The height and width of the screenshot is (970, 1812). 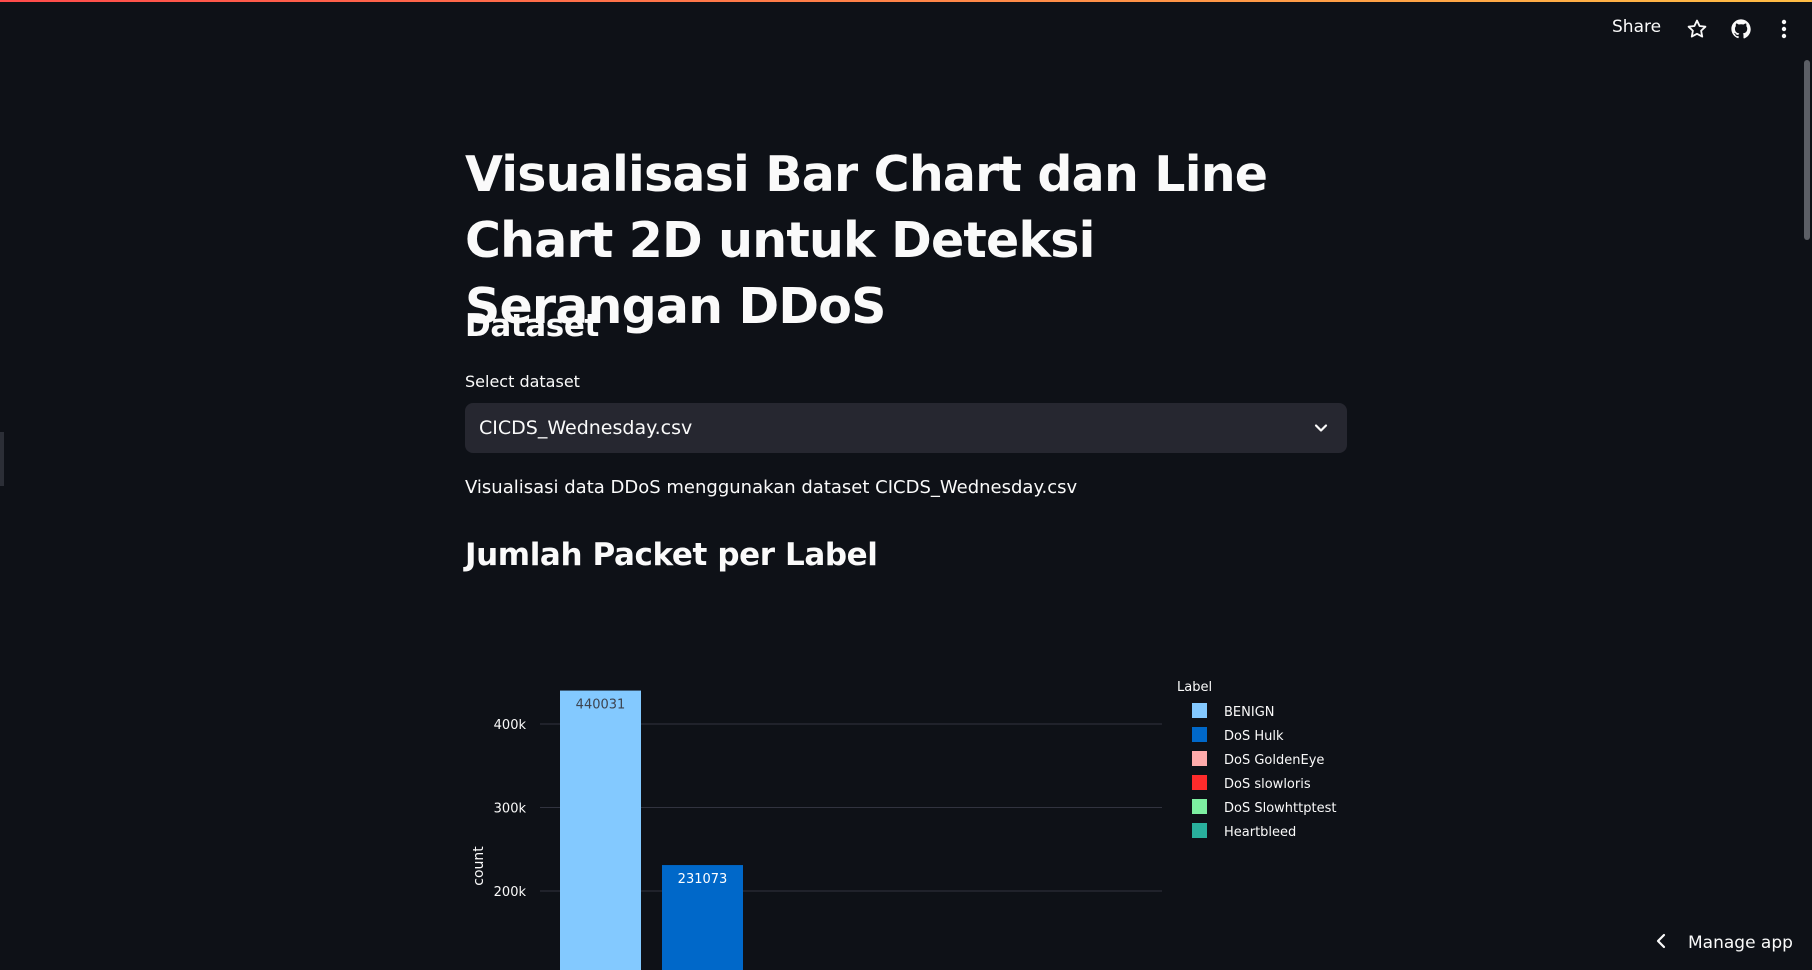 I want to click on manage-app-button: Manage app, so click(x=1723, y=943).